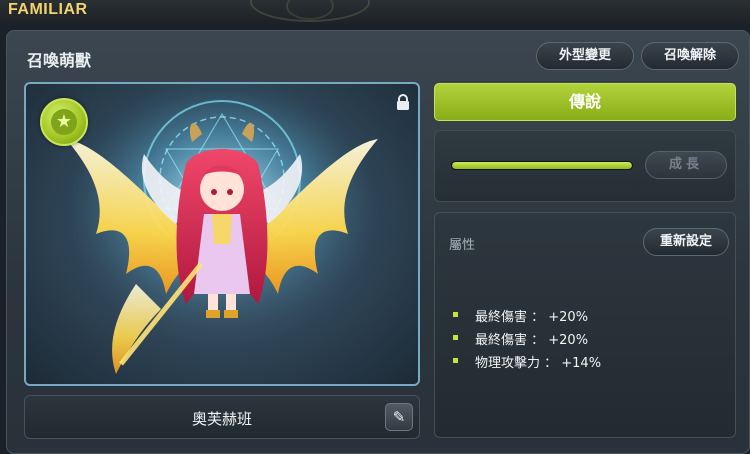  I want to click on page-title: 召喚萌獸, so click(59, 60).